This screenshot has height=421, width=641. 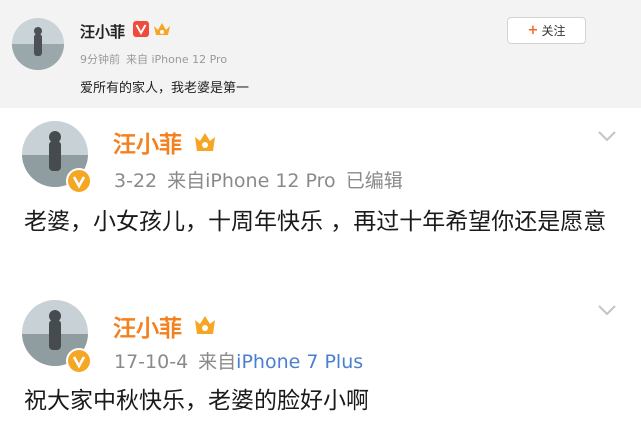 What do you see at coordinates (533, 30) in the screenshot?
I see `plus-icon: +` at bounding box center [533, 30].